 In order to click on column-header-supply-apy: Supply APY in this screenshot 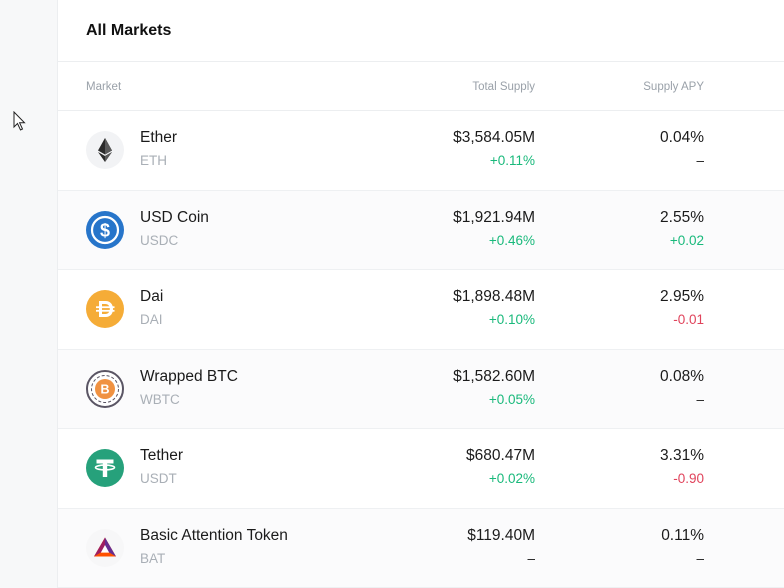, I will do `click(673, 87)`.